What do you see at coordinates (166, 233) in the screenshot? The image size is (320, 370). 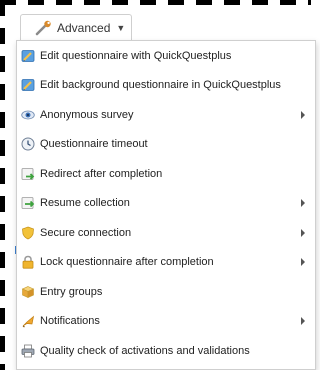 I see `menu-item-secure-connection: Secure connection` at bounding box center [166, 233].